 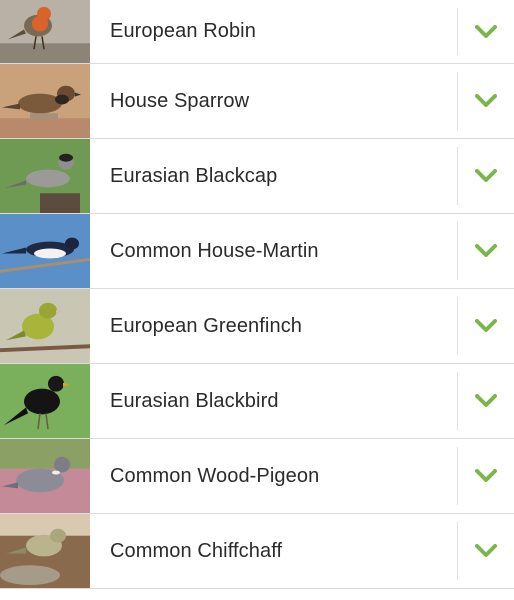 I want to click on bird-name: Common House-Martin, so click(x=214, y=250).